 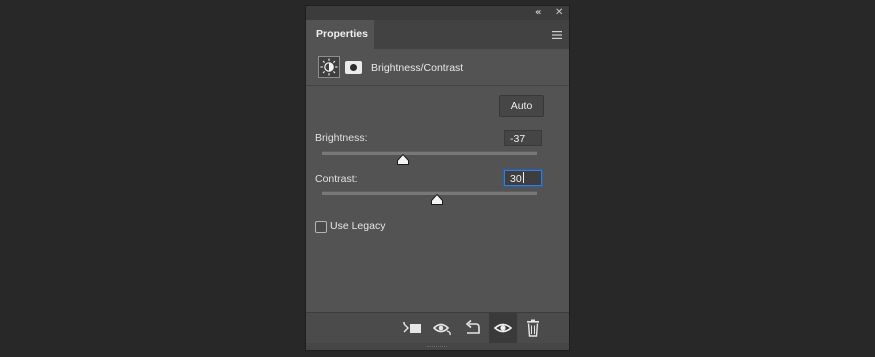 I want to click on contrast-slider-track, so click(x=429, y=193).